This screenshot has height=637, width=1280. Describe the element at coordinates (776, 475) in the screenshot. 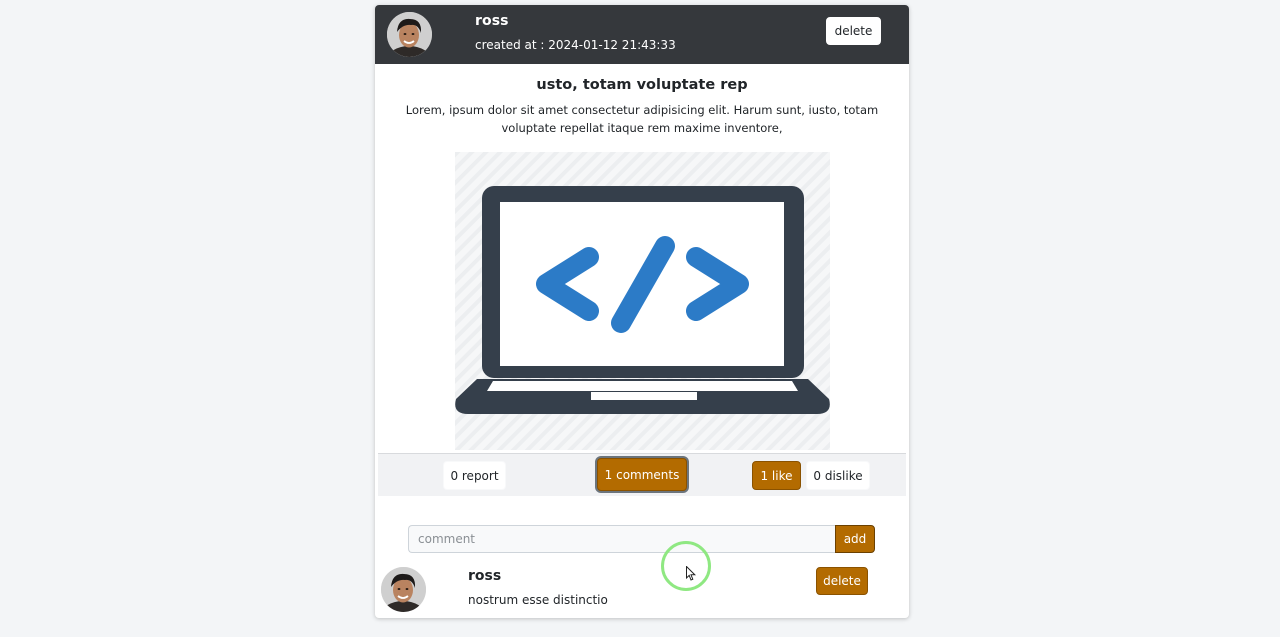

I see `like-button: 1 like` at that location.